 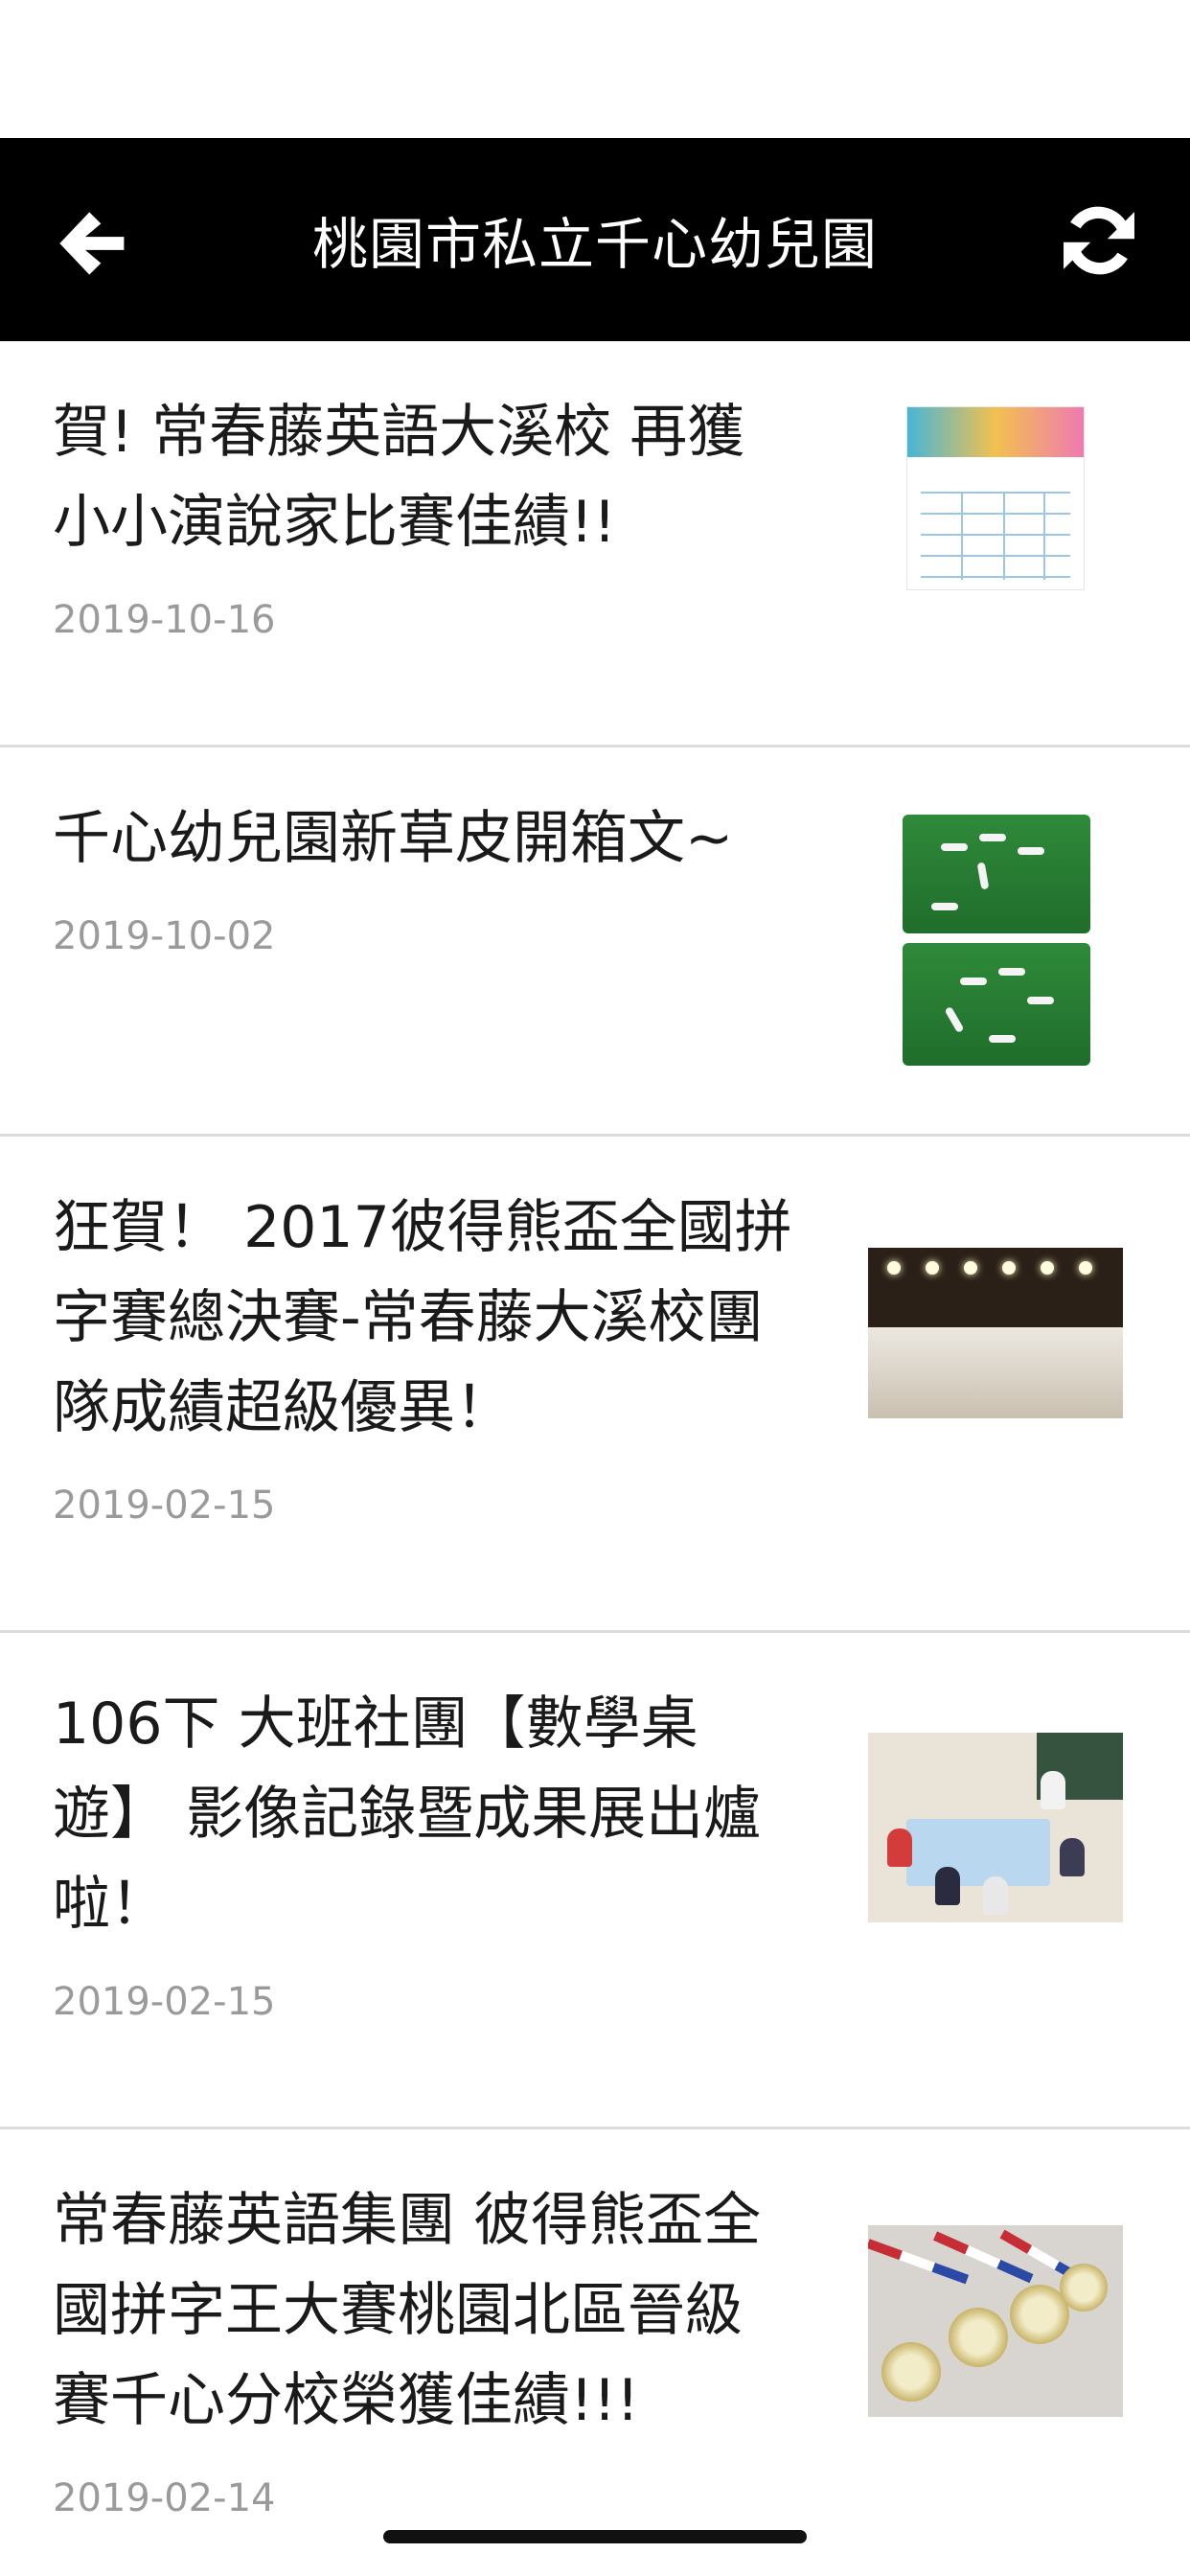 What do you see at coordinates (164, 936) in the screenshot?
I see `article-date: 2019-10-02` at bounding box center [164, 936].